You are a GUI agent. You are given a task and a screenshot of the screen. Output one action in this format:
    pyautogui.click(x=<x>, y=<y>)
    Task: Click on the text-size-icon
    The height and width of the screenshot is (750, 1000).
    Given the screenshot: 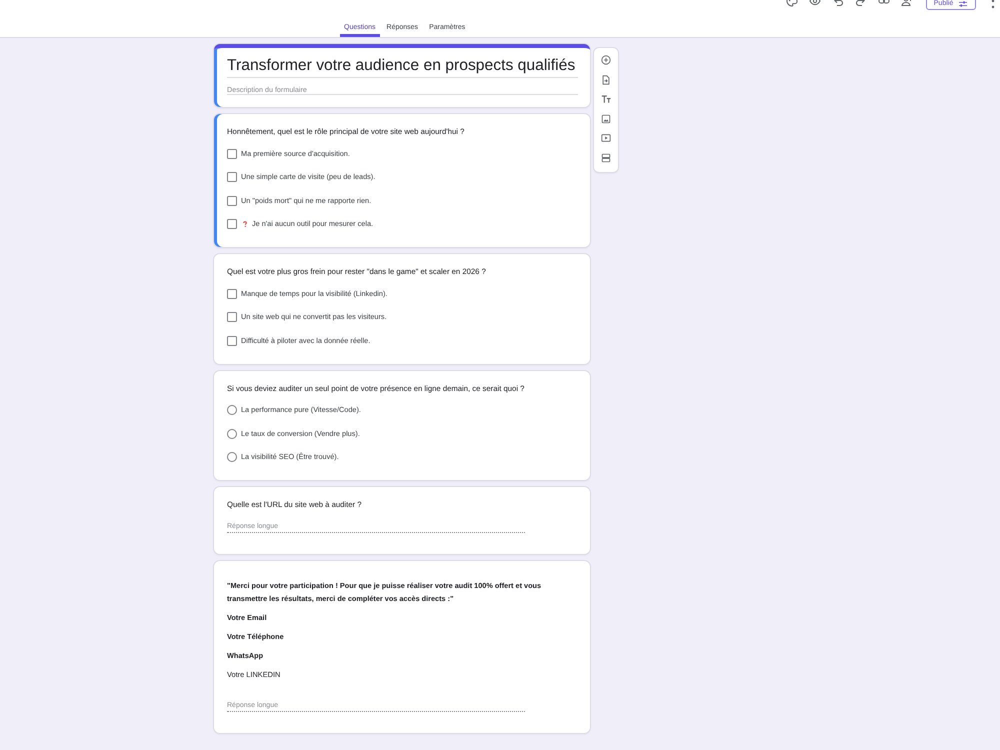 What is the action you would take?
    pyautogui.click(x=606, y=99)
    